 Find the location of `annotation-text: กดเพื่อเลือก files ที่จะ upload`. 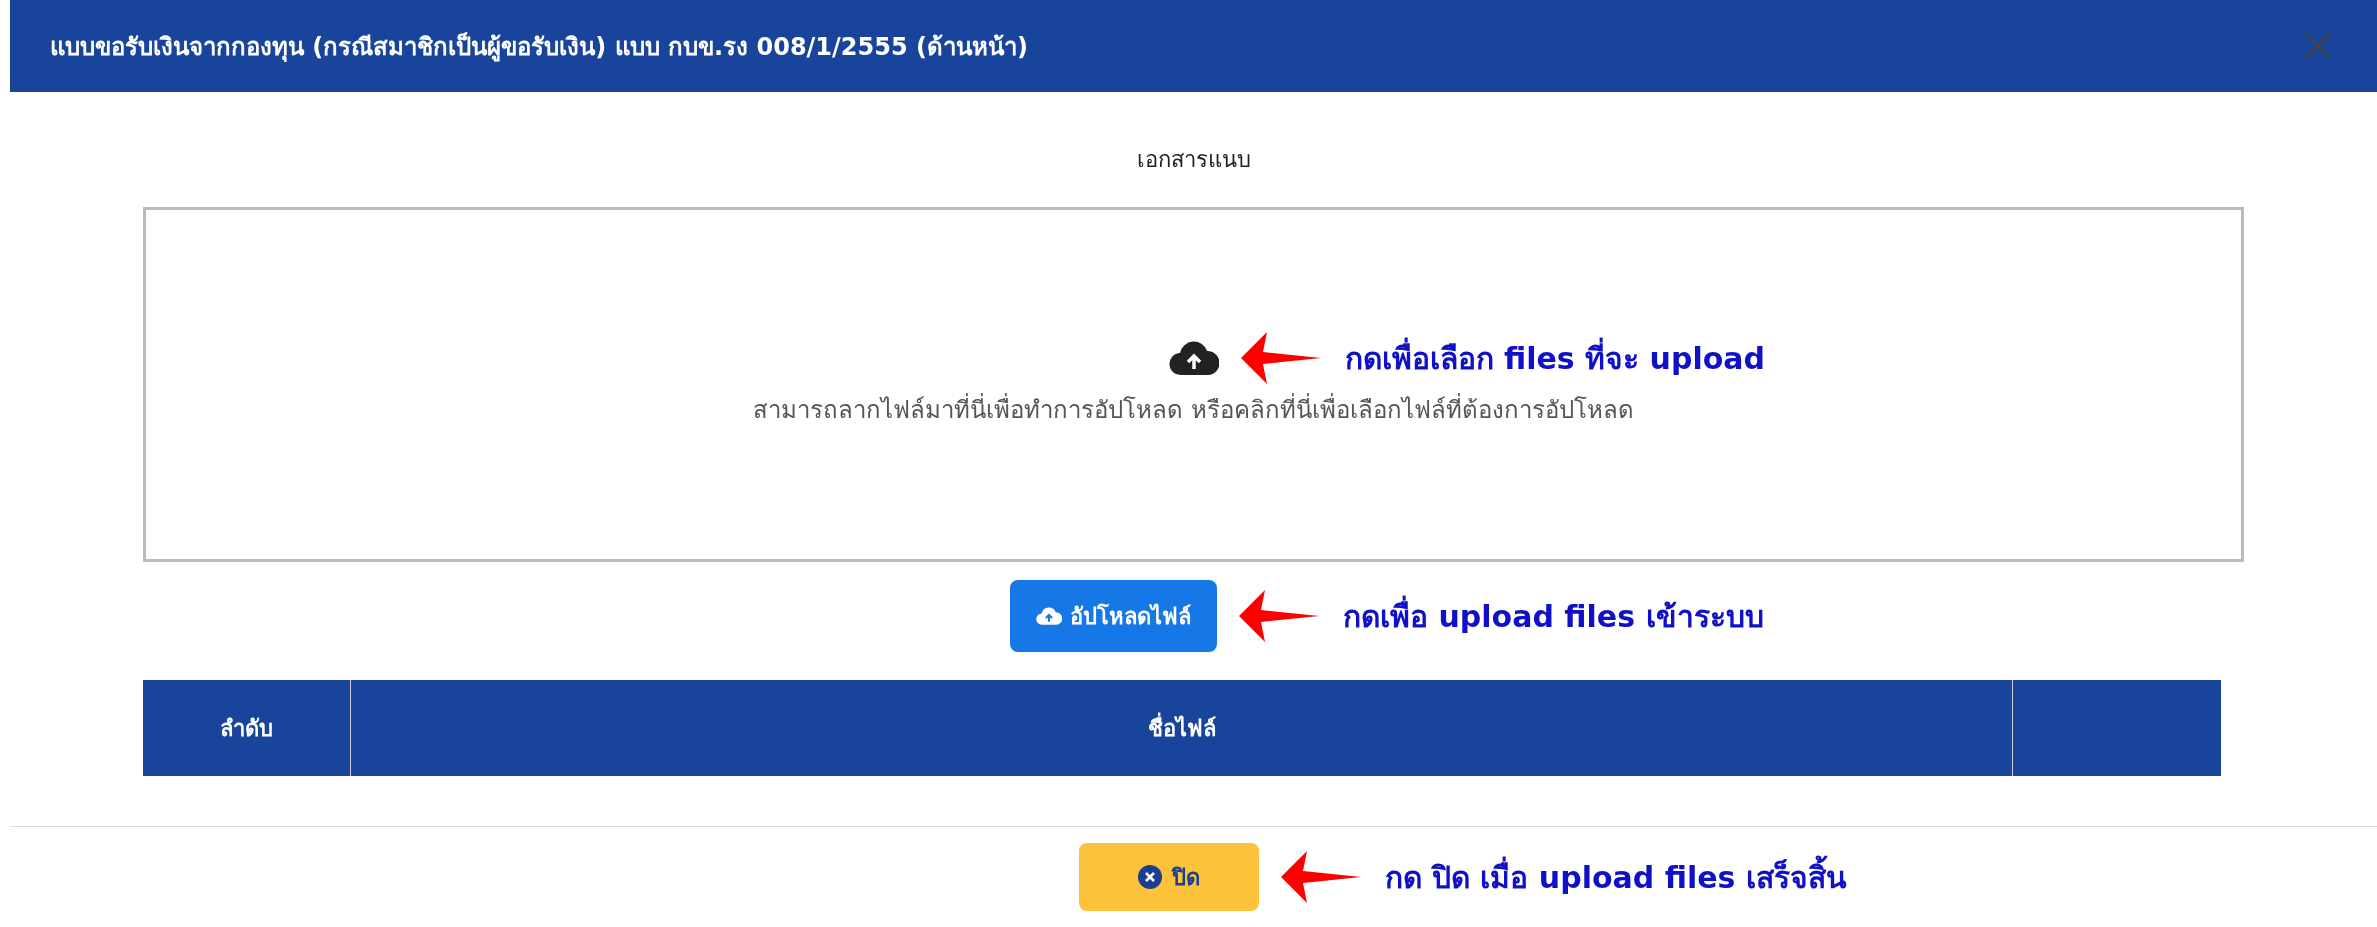

annotation-text: กดเพื่อเลือก files ที่จะ upload is located at coordinates (1554, 358).